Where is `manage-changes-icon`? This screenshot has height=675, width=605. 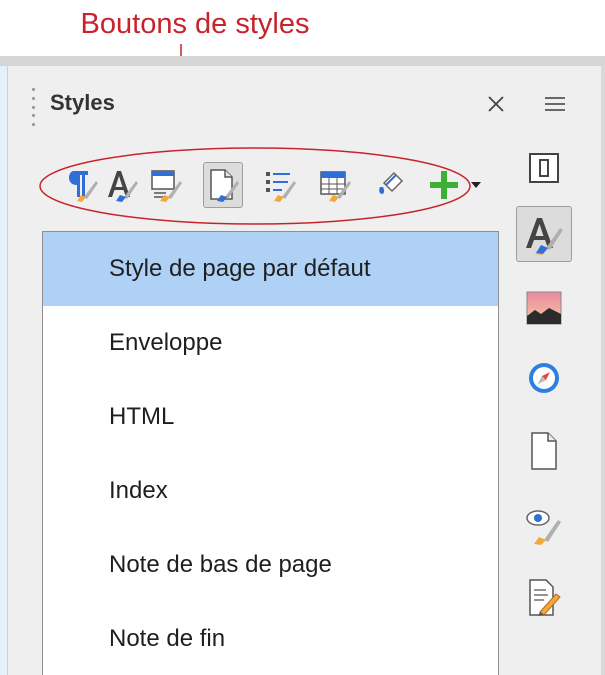
manage-changes-icon is located at coordinates (545, 597).